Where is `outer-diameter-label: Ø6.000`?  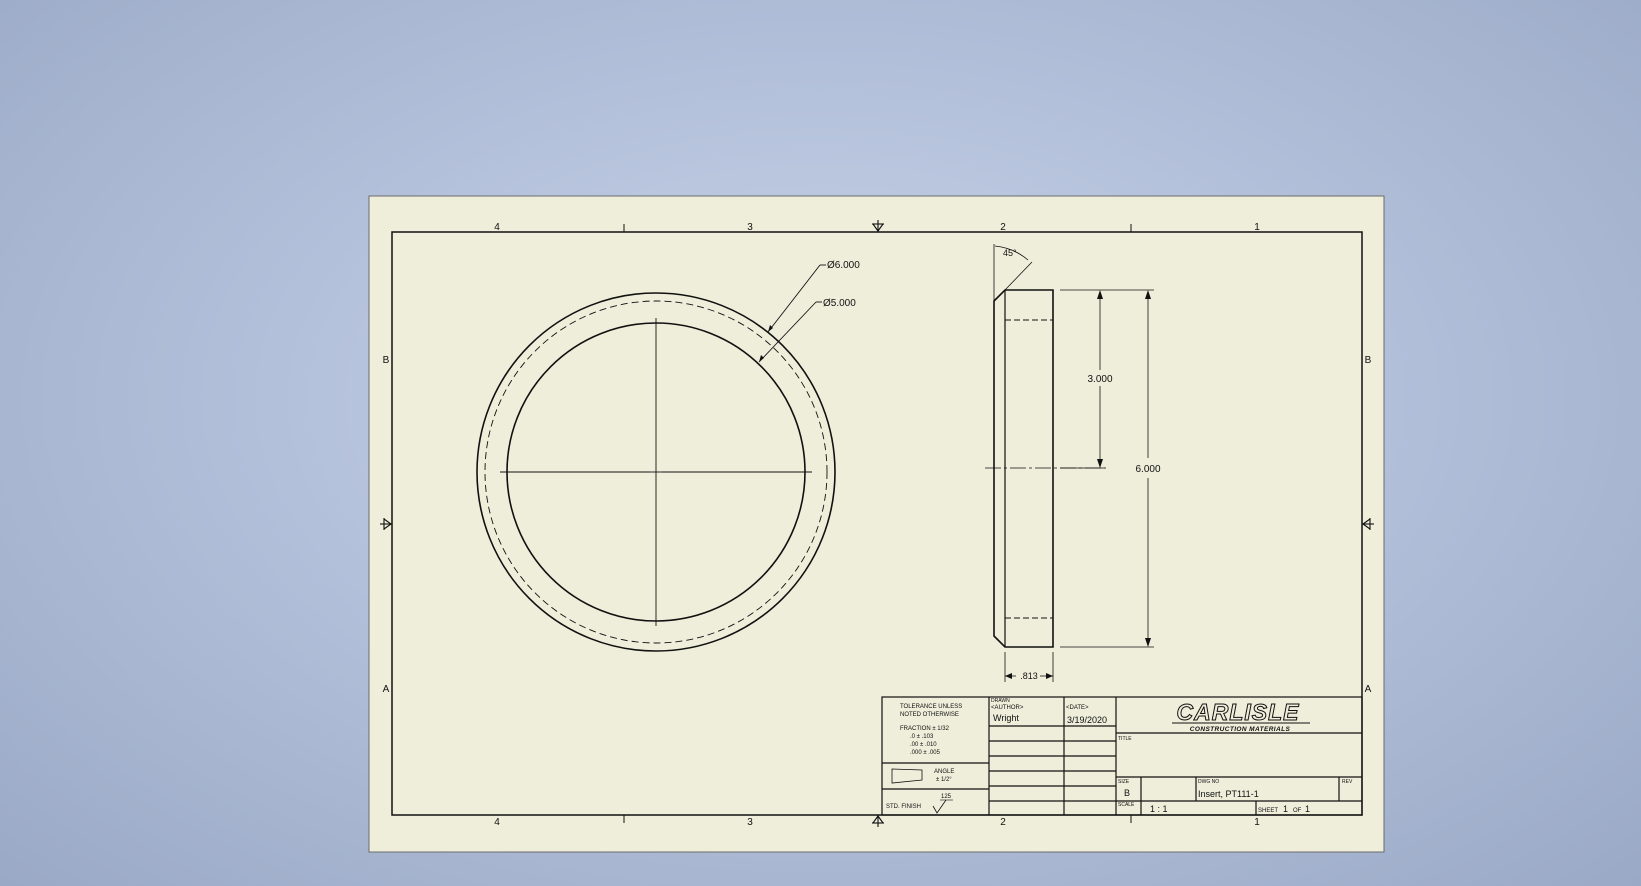 outer-diameter-label: Ø6.000 is located at coordinates (843, 265).